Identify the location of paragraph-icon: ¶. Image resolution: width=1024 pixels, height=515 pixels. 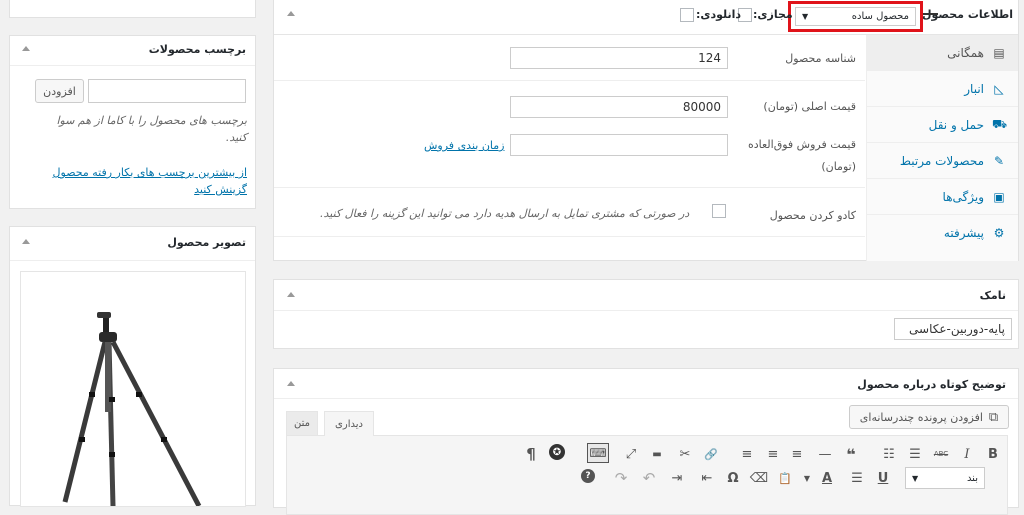
(531, 454).